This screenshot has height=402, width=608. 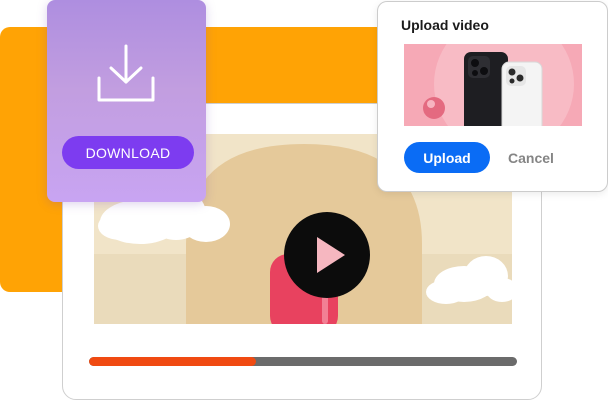 I want to click on download-button: DOWNLOAD, so click(x=128, y=152).